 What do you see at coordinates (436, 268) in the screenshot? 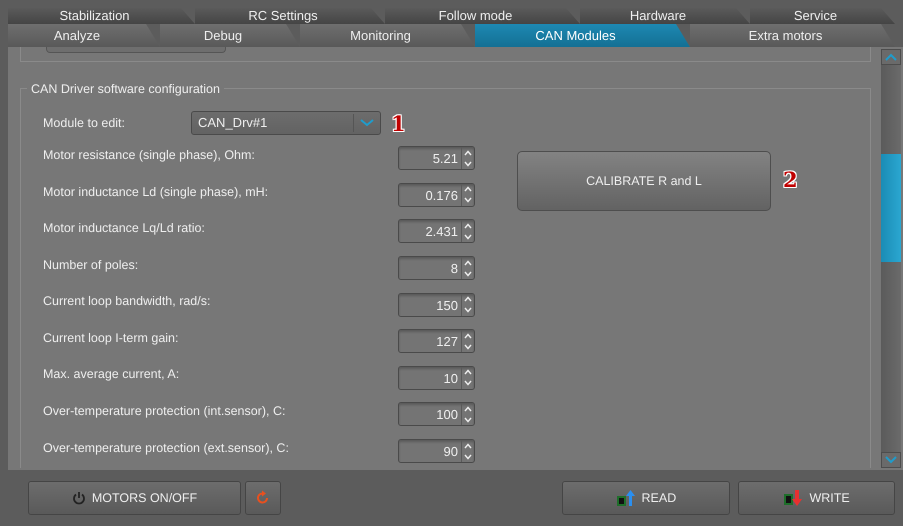
I see `number-spinbox: 8` at bounding box center [436, 268].